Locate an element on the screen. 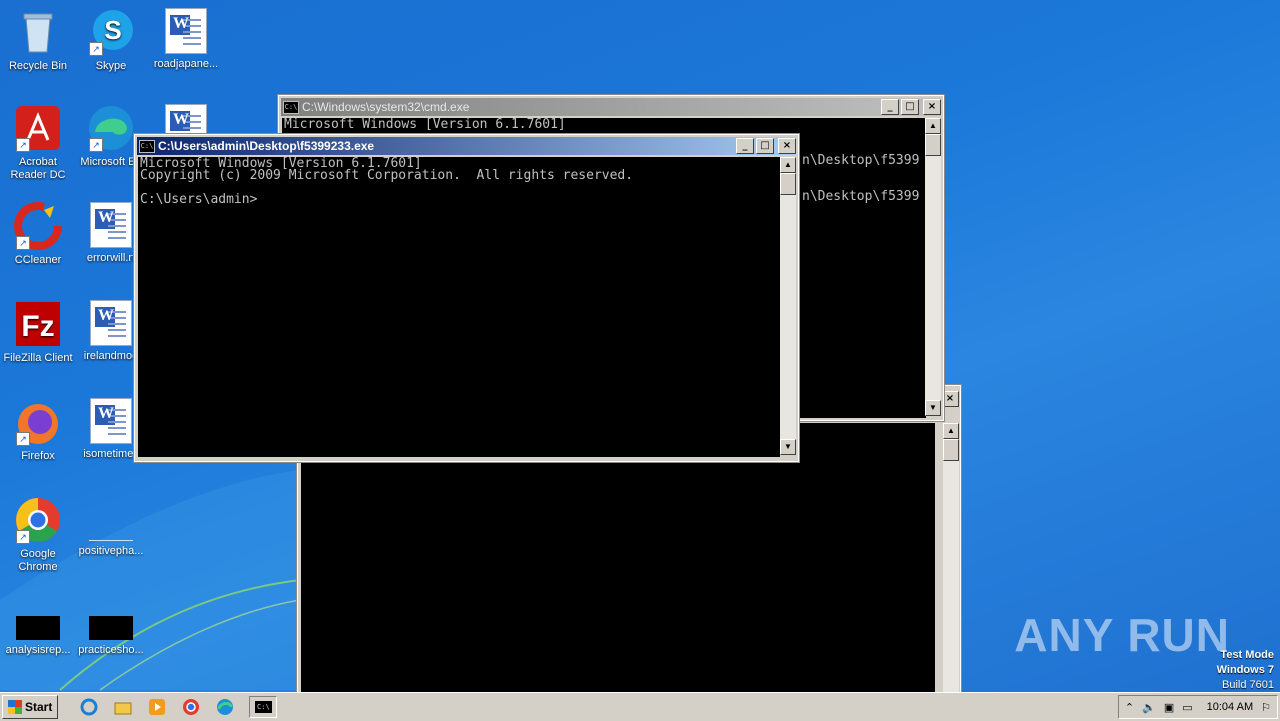 This screenshot has height=721, width=1280. desktop-icon-ccleaner: ↗ CCleaner is located at coordinates (38, 234).